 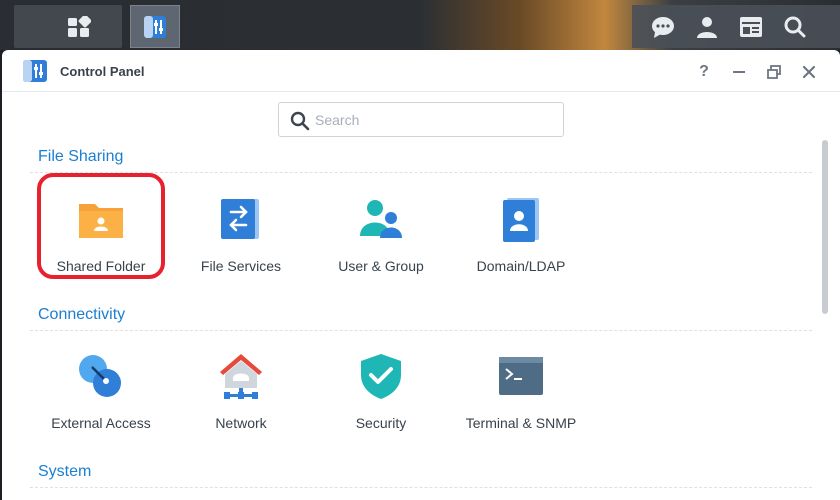 I want to click on tile-external-access: External Access, so click(x=101, y=395).